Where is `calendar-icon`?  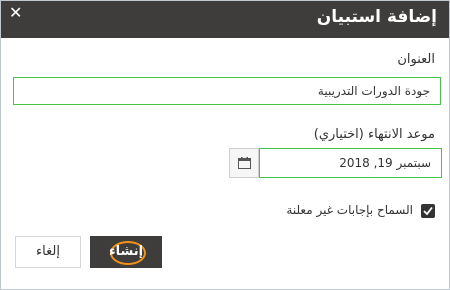
calendar-icon is located at coordinates (244, 163).